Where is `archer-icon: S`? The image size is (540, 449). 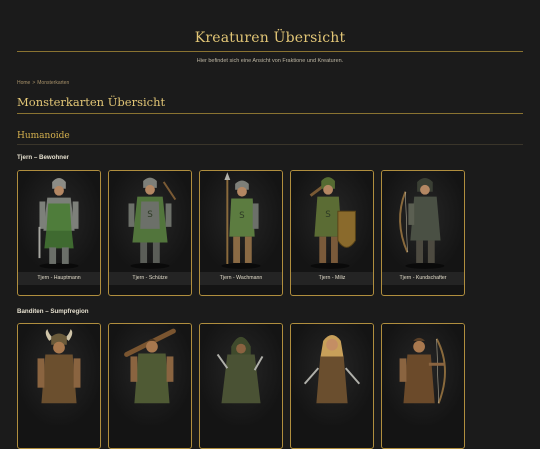 archer-icon: S is located at coordinates (150, 221).